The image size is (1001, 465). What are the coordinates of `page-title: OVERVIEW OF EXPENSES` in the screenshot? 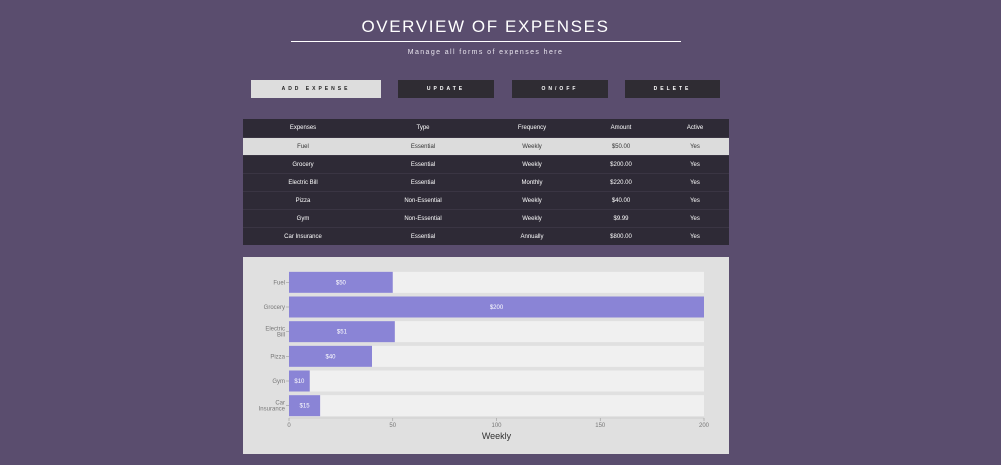 It's located at (485, 26).